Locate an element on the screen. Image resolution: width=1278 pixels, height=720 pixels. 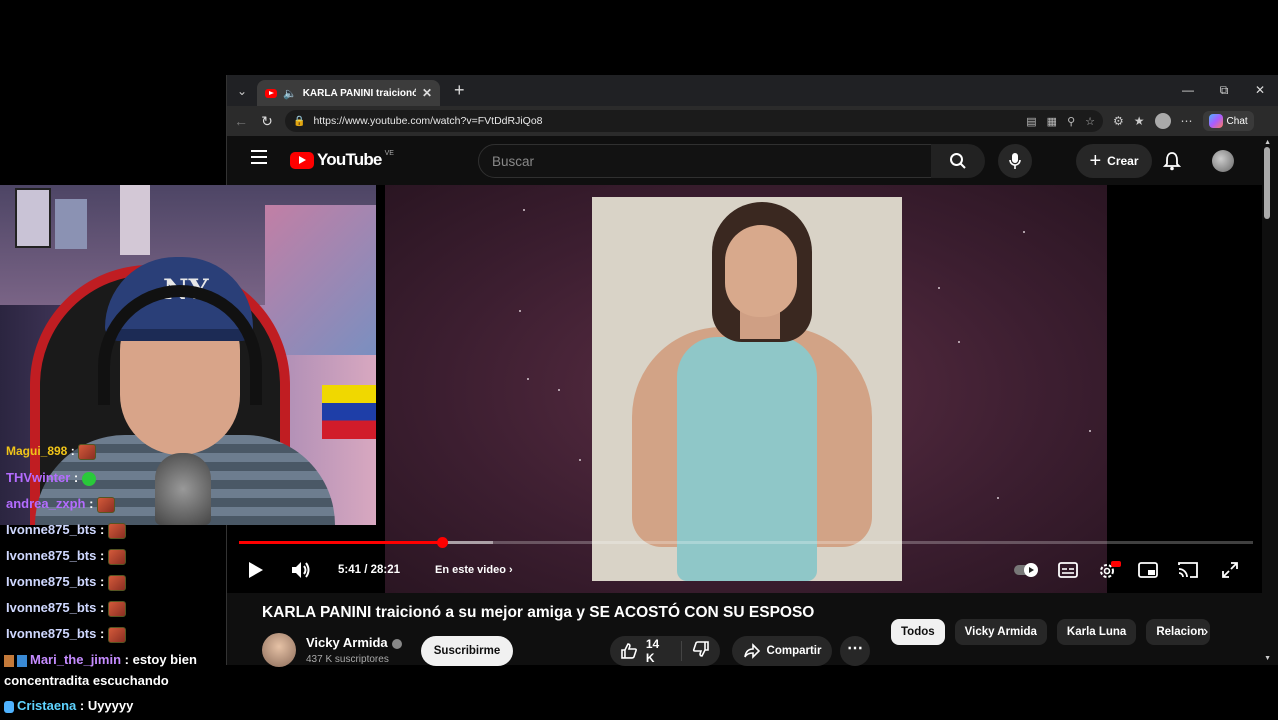
search-button is located at coordinates (958, 161).